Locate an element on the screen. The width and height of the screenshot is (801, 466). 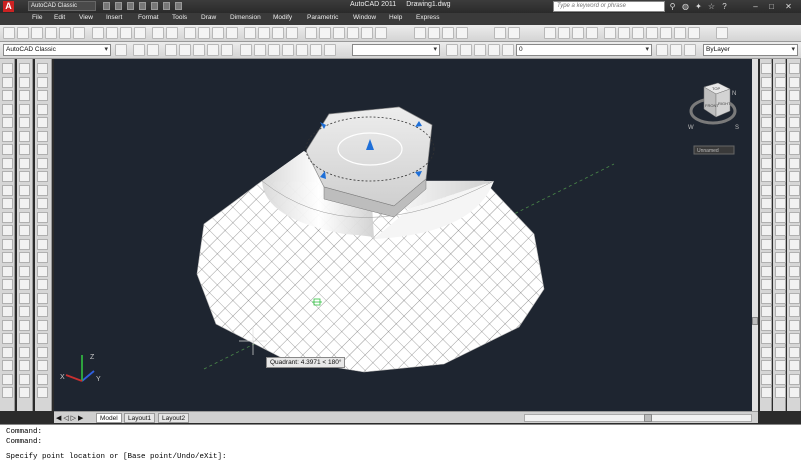
cut-icon is located at coordinates (98, 33).